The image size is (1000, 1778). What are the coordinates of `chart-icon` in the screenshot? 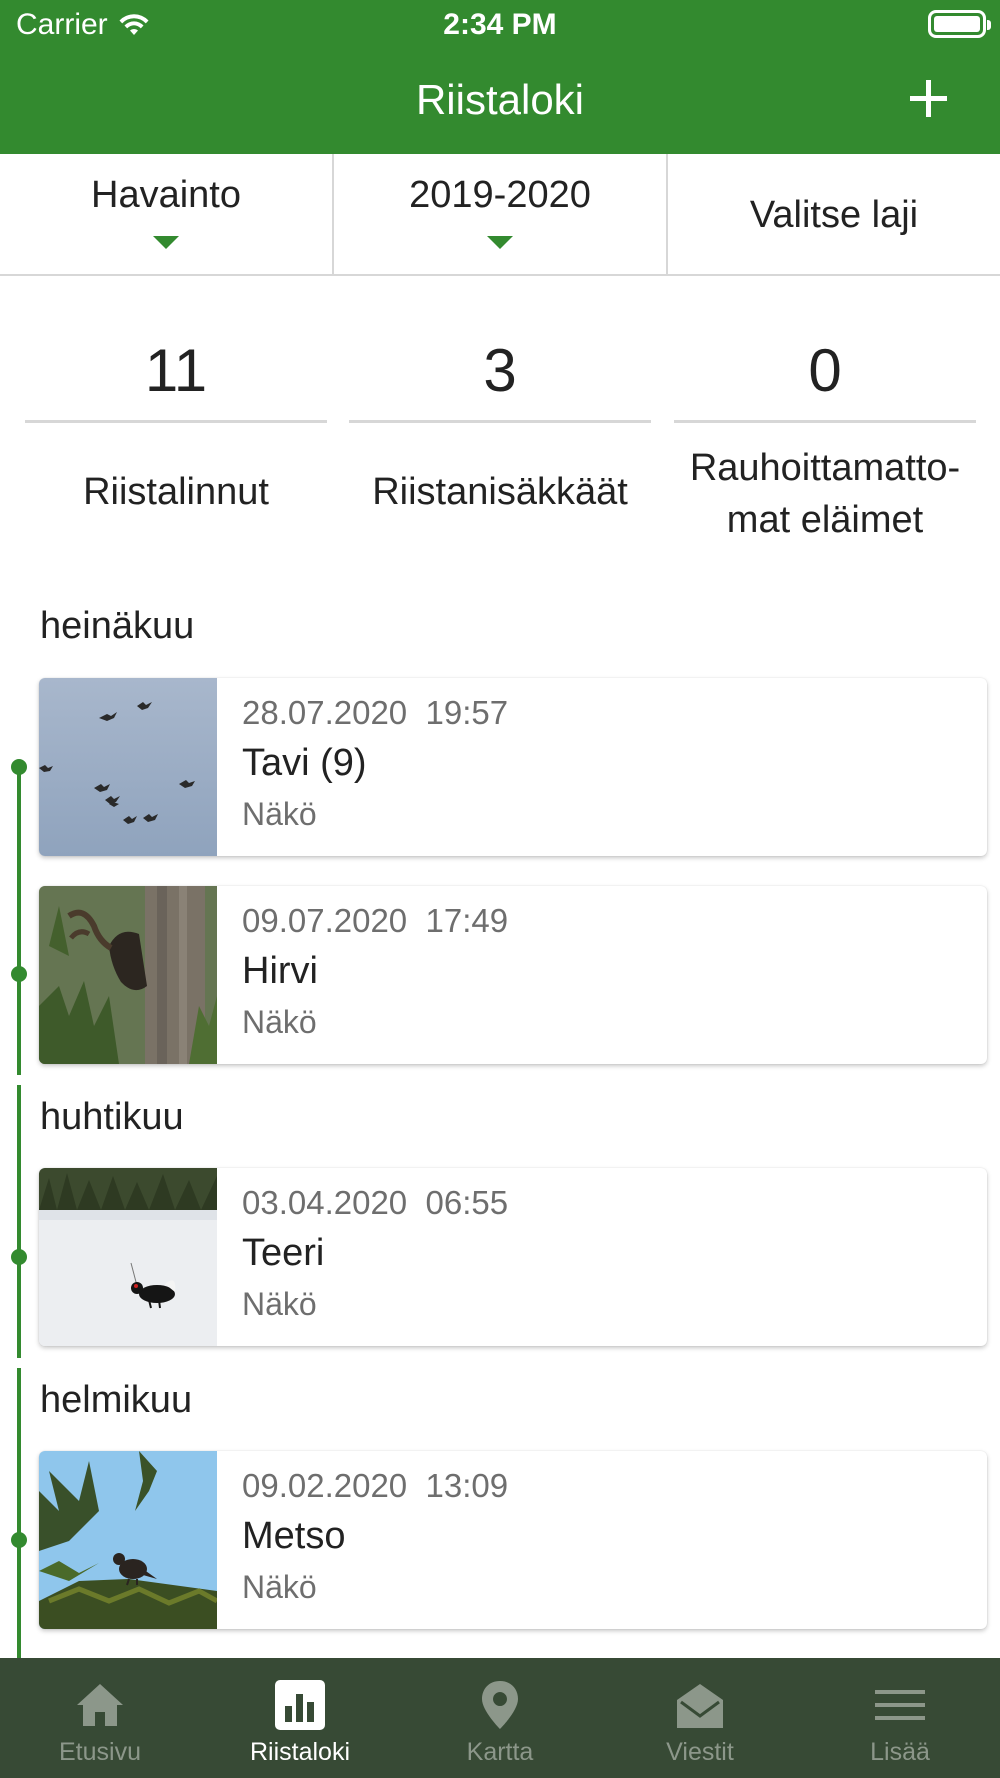 It's located at (300, 1705).